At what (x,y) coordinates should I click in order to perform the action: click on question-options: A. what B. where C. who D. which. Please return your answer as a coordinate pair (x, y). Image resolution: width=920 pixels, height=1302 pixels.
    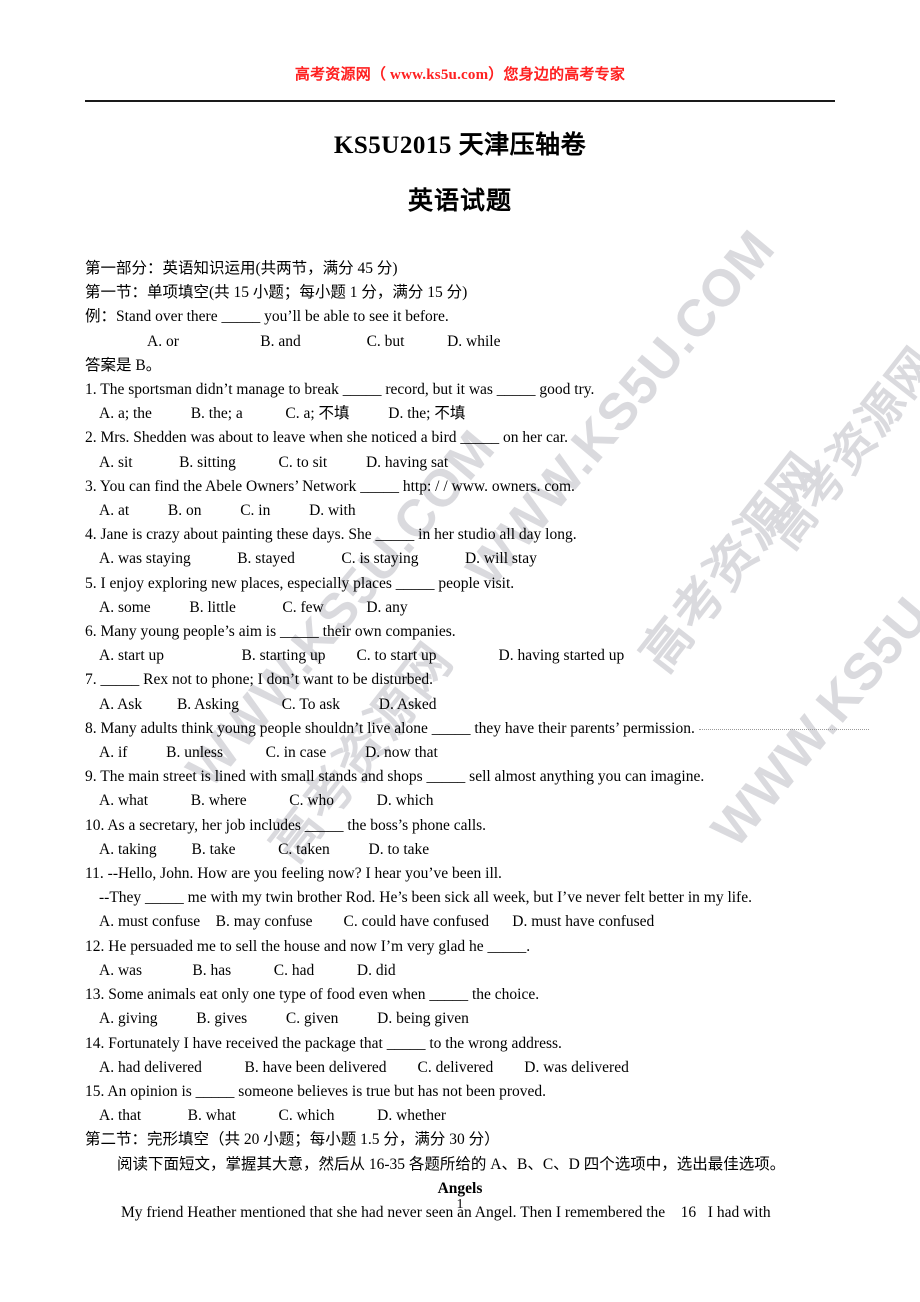
    Looking at the image, I should click on (266, 801).